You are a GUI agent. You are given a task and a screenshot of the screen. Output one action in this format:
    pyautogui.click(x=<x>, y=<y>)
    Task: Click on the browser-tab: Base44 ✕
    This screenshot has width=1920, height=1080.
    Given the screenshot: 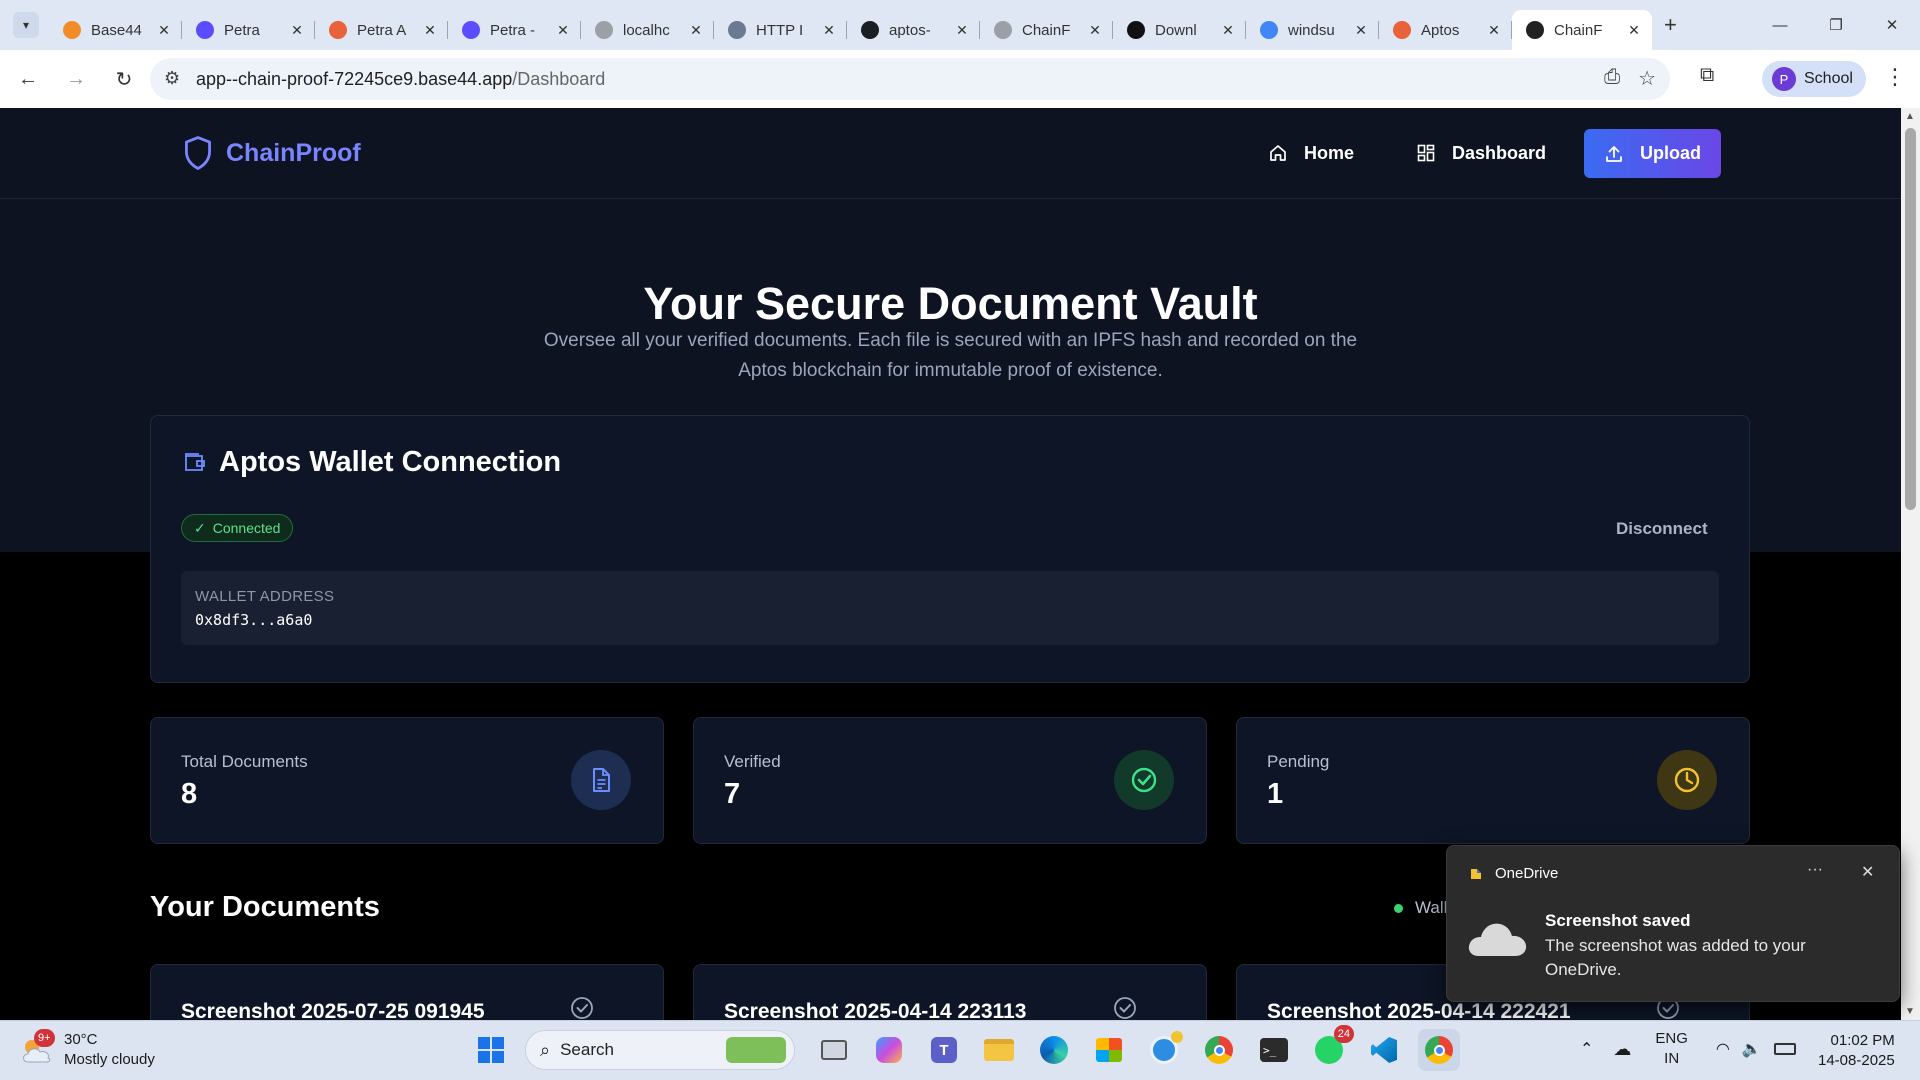 What is the action you would take?
    pyautogui.click(x=115, y=30)
    